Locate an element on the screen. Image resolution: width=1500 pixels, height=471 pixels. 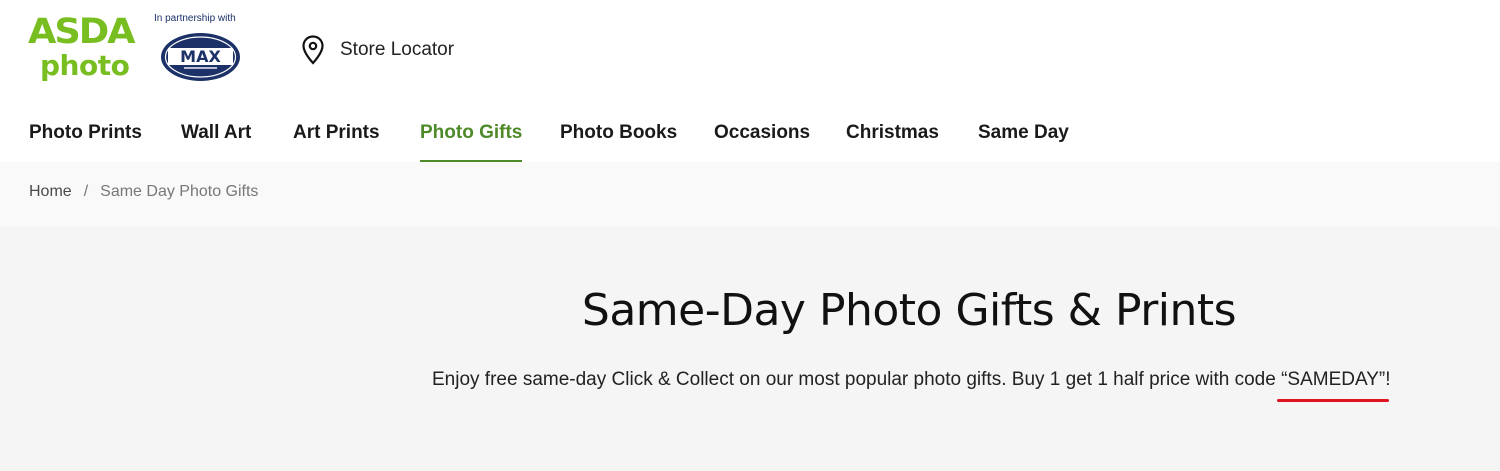
breadcrumb: Home / Same Day Photo Gifts is located at coordinates (143, 192).